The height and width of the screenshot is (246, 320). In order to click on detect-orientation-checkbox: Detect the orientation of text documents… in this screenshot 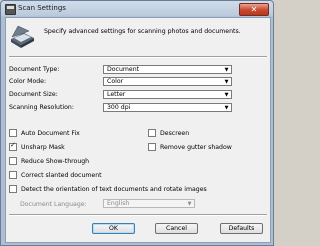, I will do `click(108, 189)`.